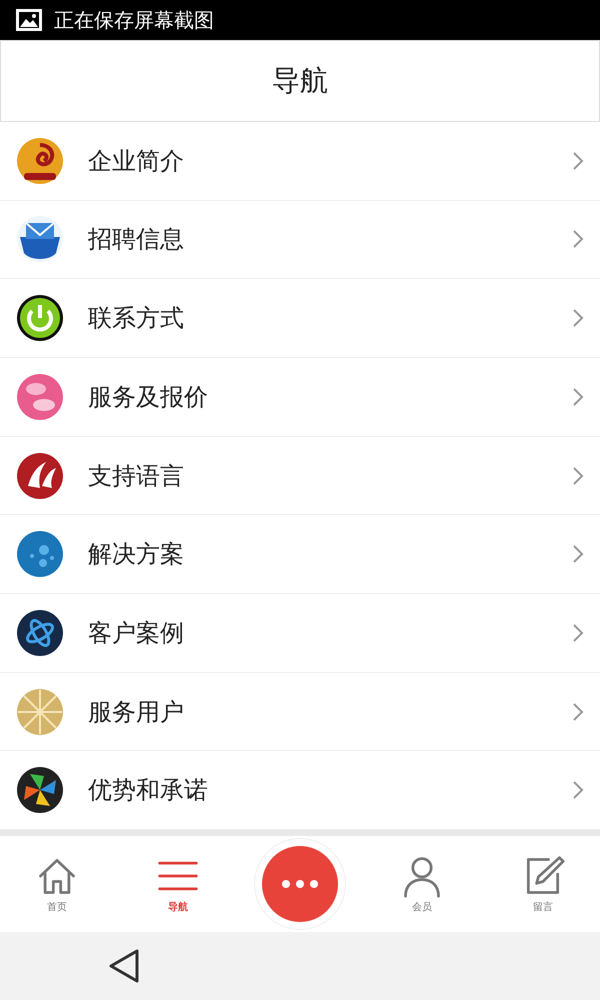 The image size is (600, 1000). What do you see at coordinates (29, 19) in the screenshot?
I see `image-icon` at bounding box center [29, 19].